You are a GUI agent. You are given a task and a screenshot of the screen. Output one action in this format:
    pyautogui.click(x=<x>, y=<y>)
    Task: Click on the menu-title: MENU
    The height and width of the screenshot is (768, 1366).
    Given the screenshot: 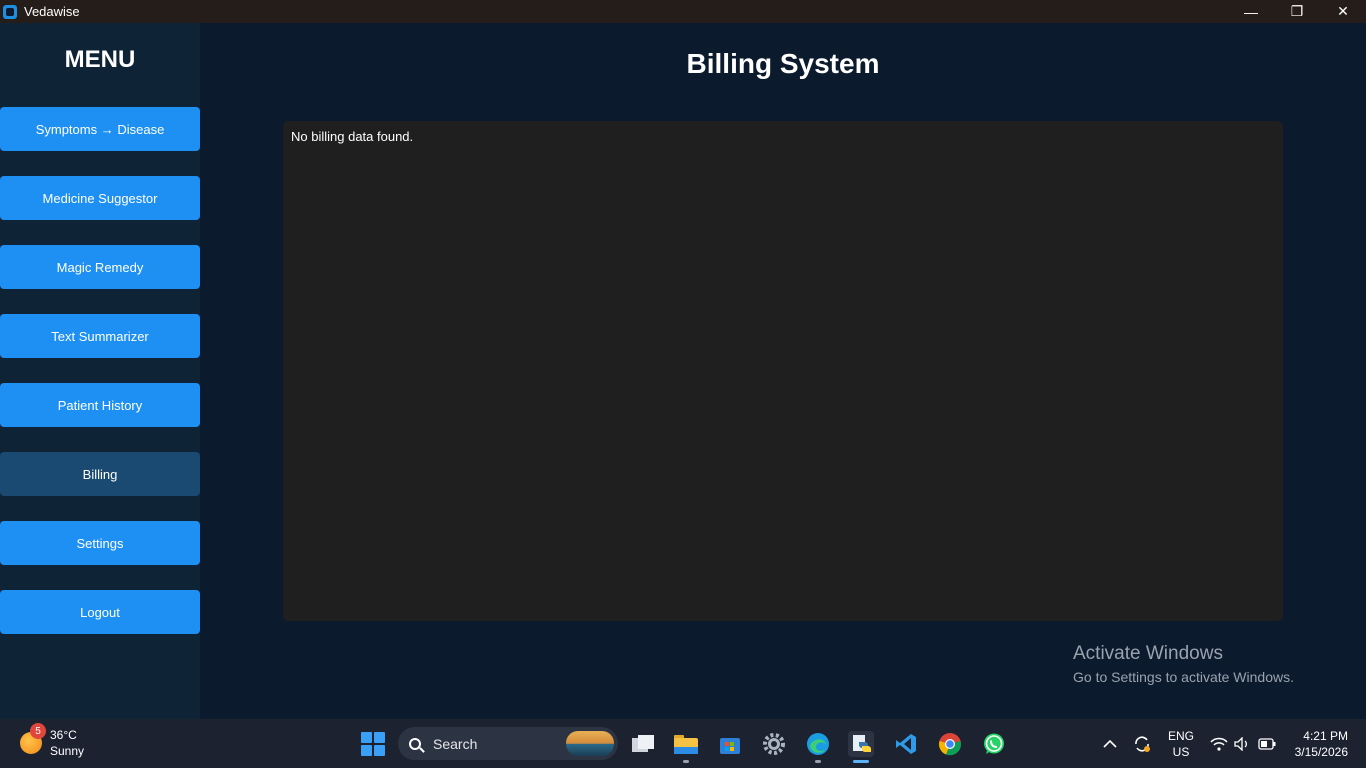 What is the action you would take?
    pyautogui.click(x=100, y=59)
    